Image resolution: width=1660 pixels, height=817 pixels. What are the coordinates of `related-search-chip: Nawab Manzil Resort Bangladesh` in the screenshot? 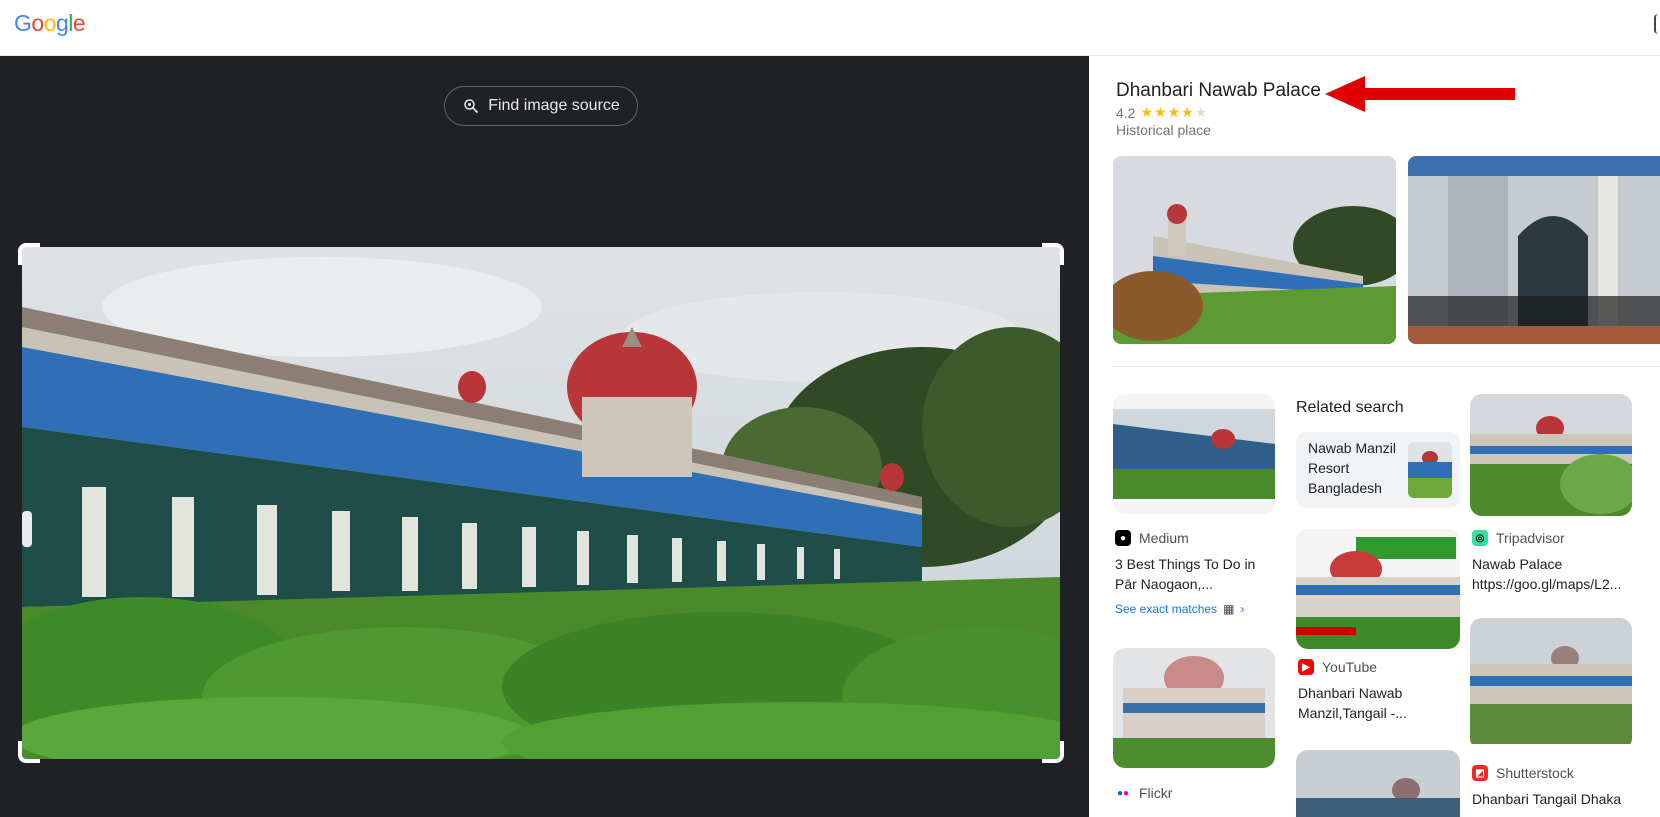 It's located at (1378, 470).